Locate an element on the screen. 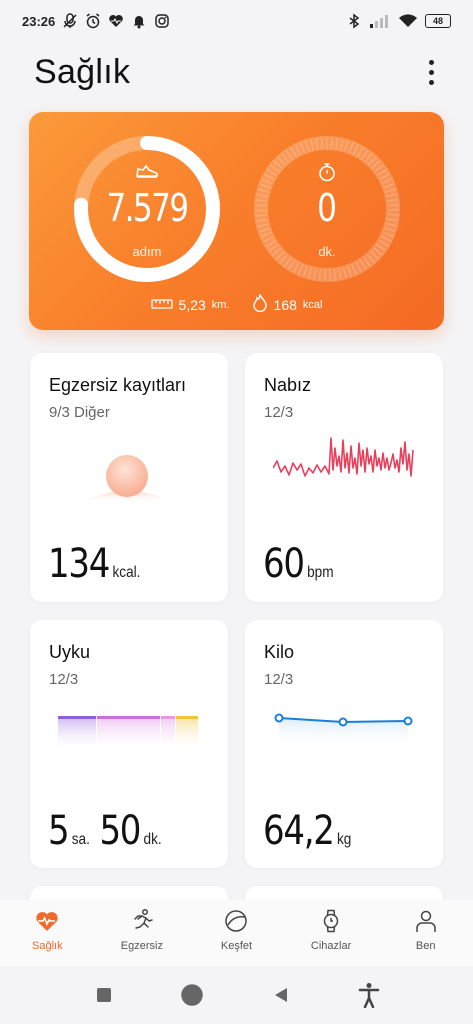 The image size is (473, 1024). wifi-icon is located at coordinates (408, 21).